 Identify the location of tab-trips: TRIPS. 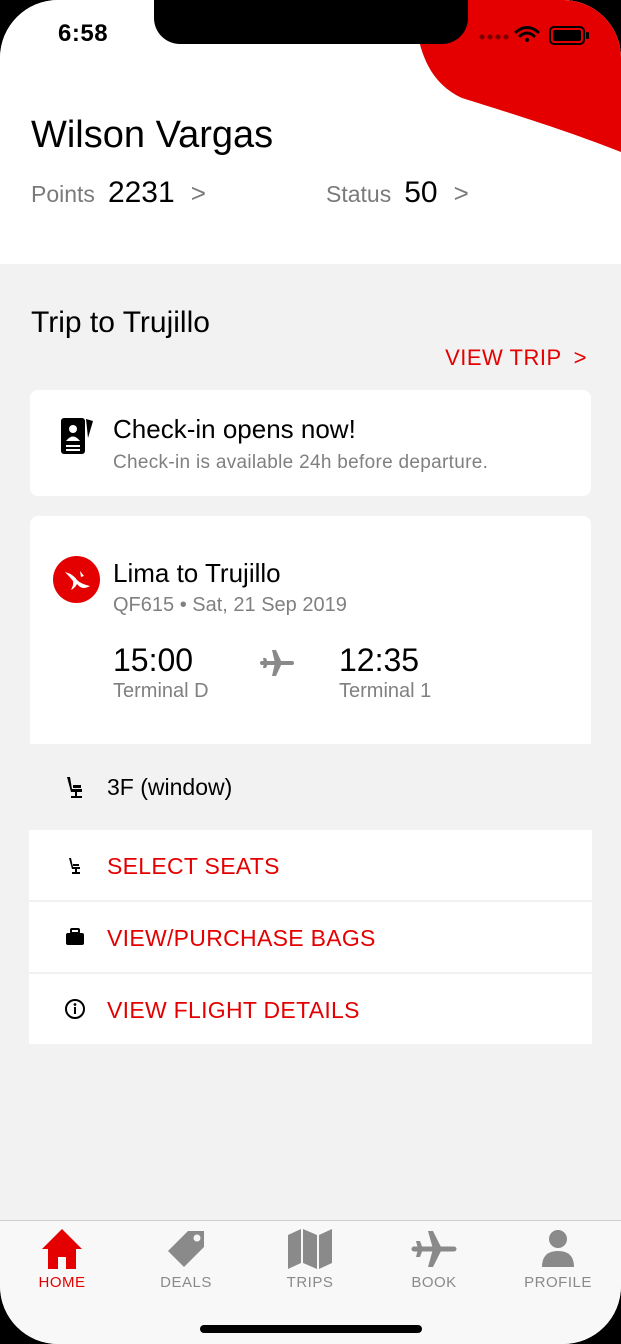
(310, 1262).